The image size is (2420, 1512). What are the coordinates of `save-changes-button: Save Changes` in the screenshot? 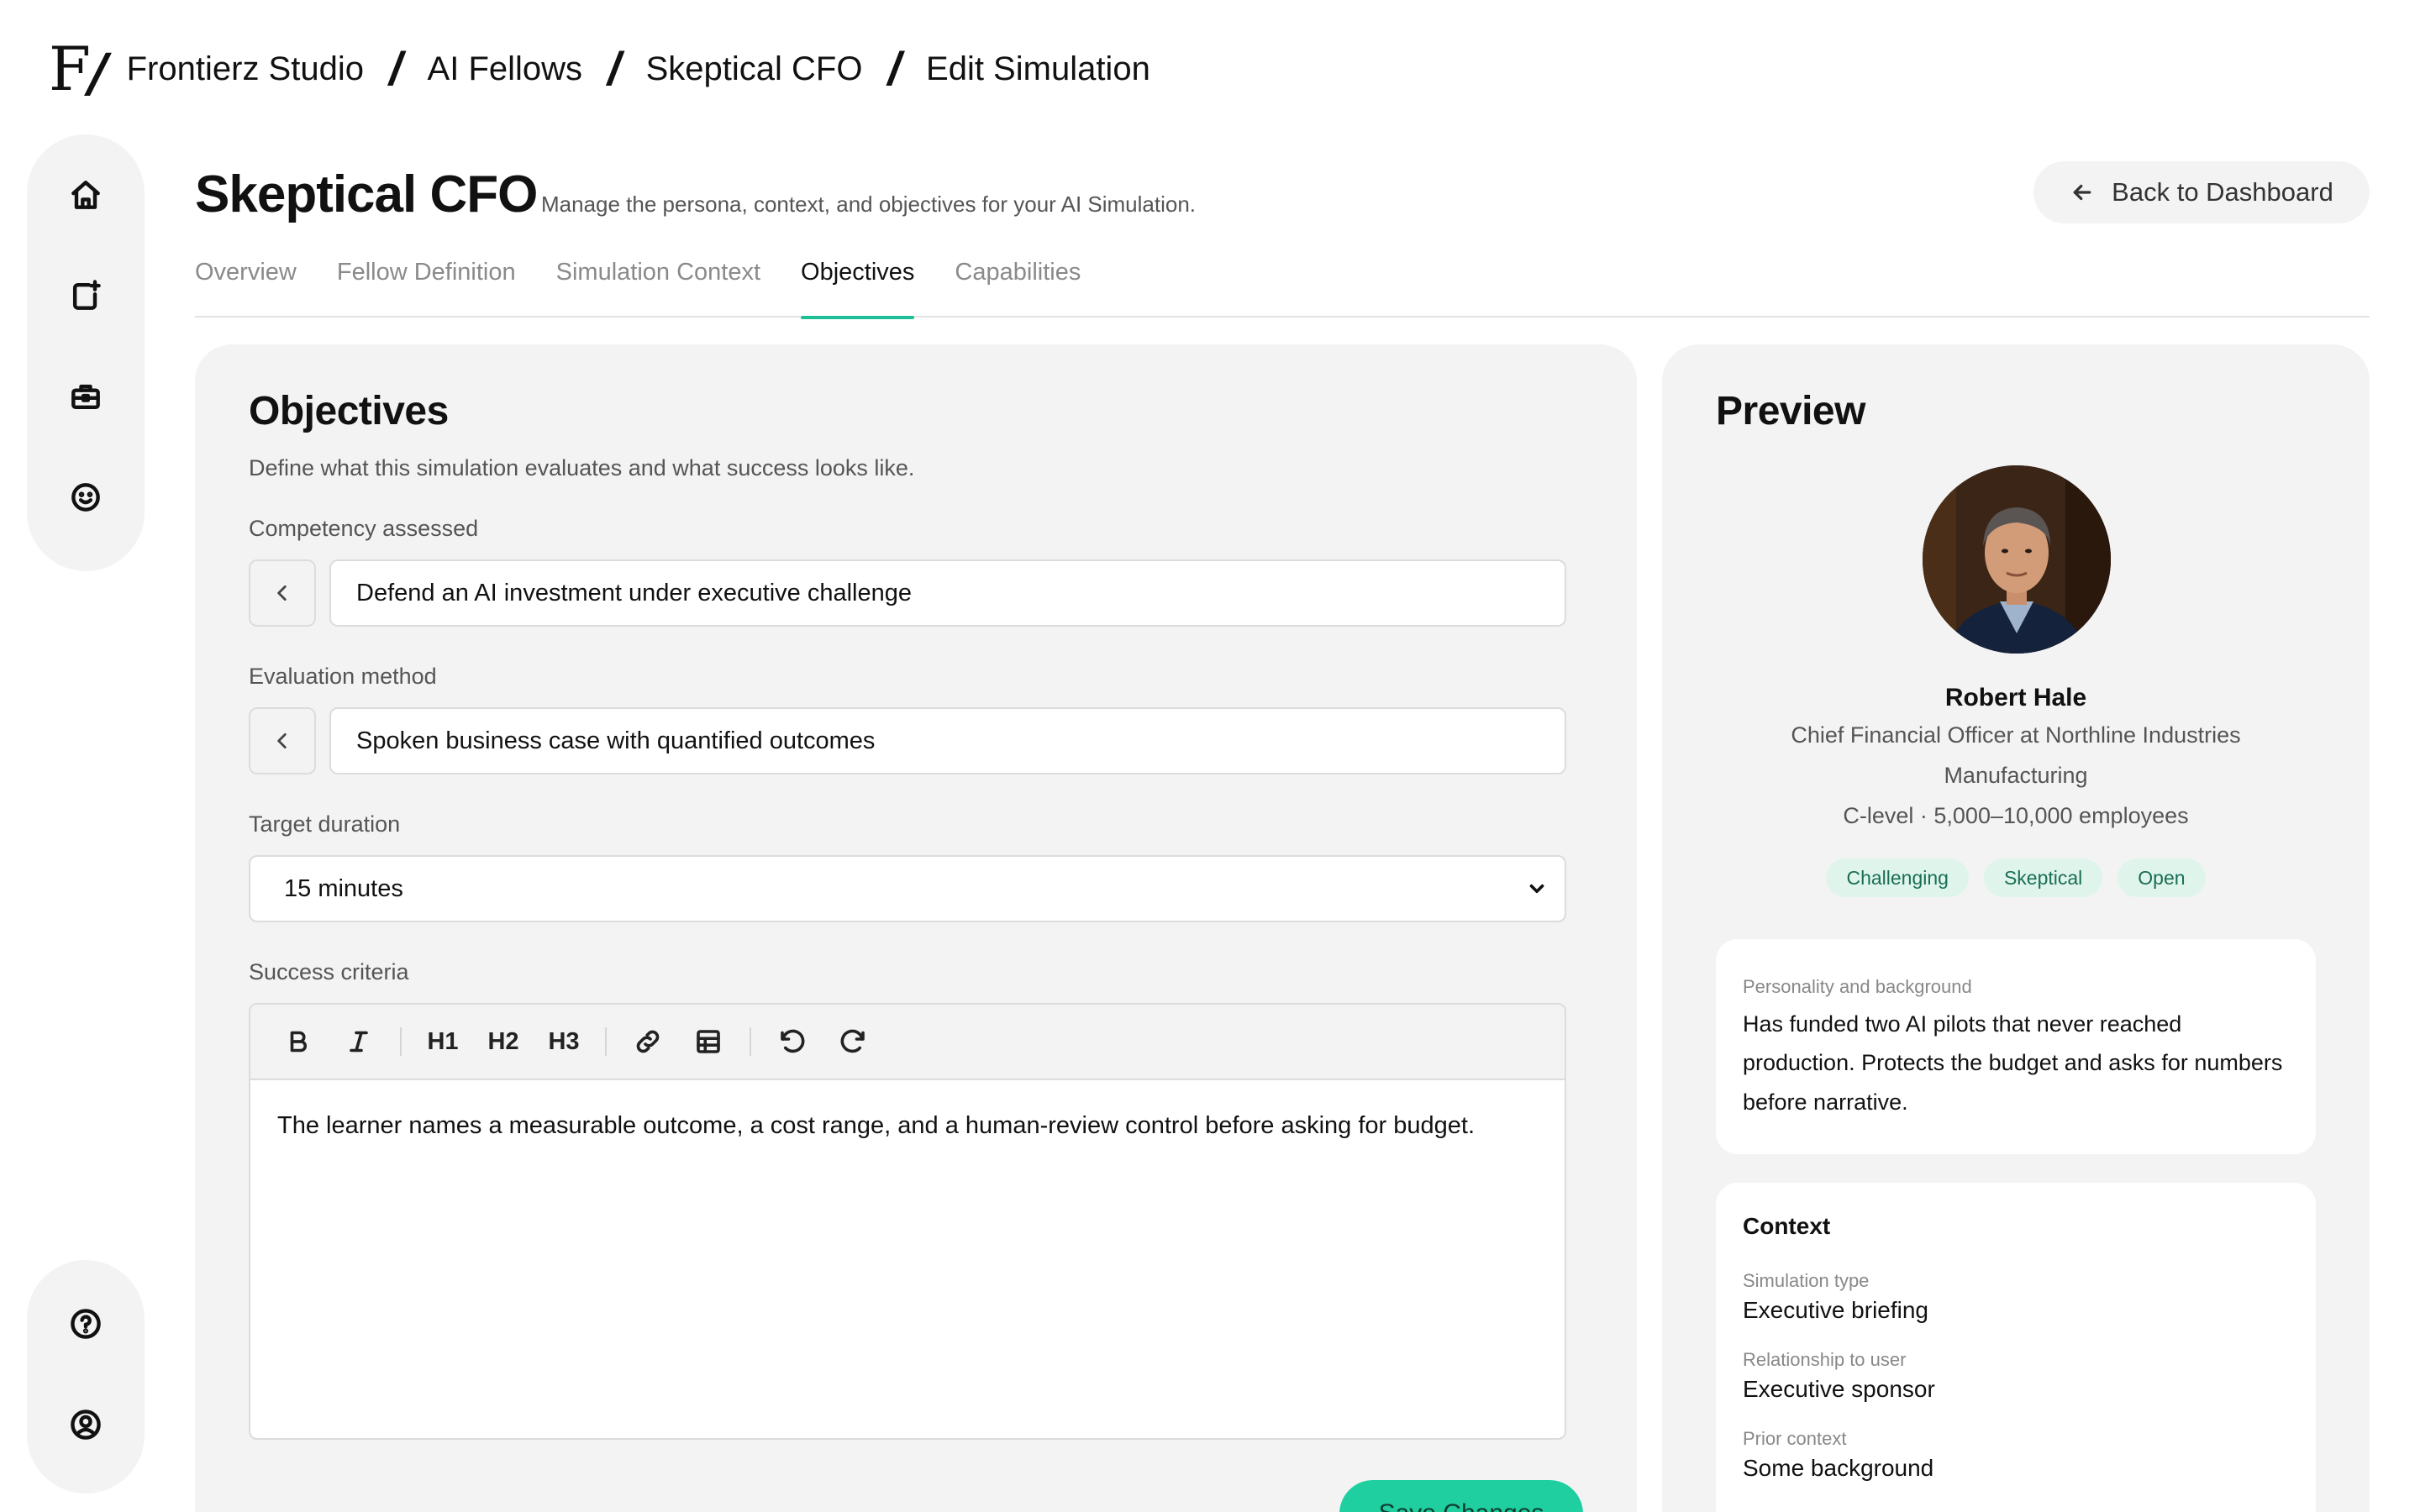 It's located at (1461, 1496).